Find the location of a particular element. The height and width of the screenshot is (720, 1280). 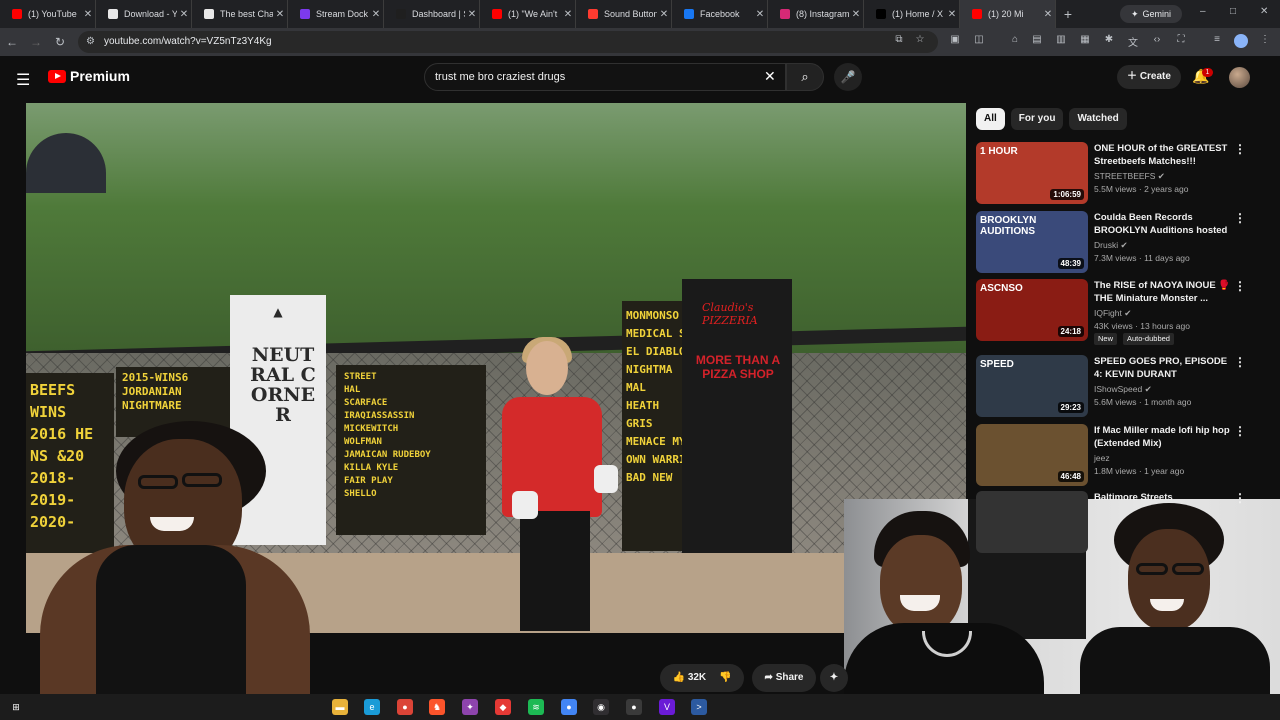

minimize-button: – is located at coordinates (1203, 11).